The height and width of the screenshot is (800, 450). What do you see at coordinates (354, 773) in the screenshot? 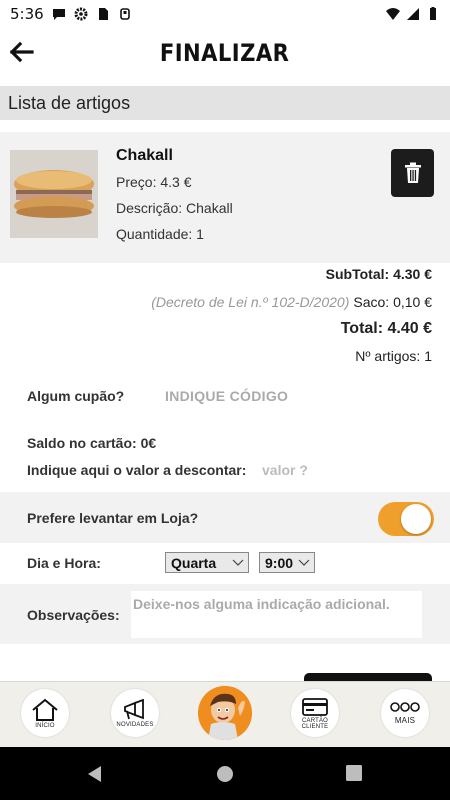
I see `system-recents-icon` at bounding box center [354, 773].